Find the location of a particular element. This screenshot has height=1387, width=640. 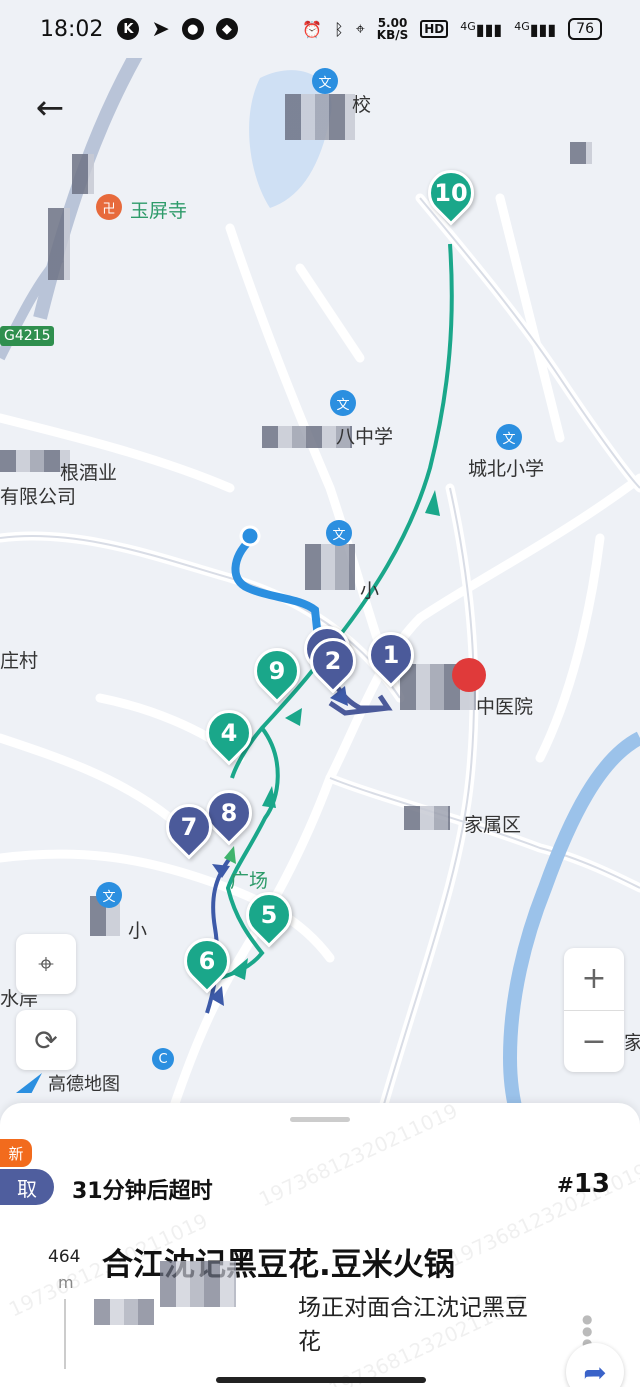

route-pin-6: 6 is located at coordinates (207, 964).